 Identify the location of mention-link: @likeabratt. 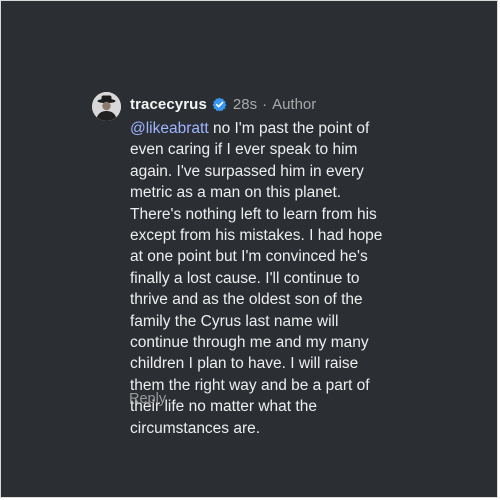
(169, 128).